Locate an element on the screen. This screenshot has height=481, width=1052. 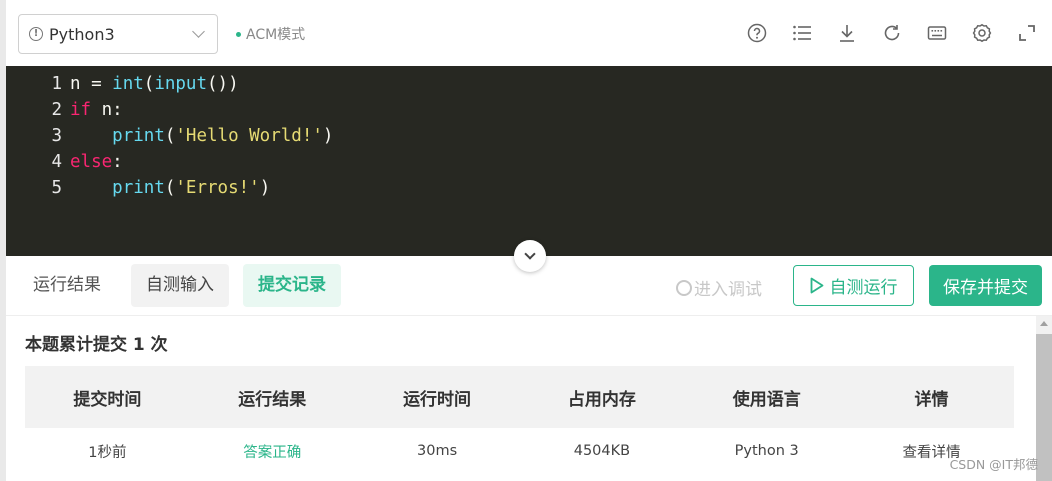
results-scrollbar is located at coordinates (1044, 398).